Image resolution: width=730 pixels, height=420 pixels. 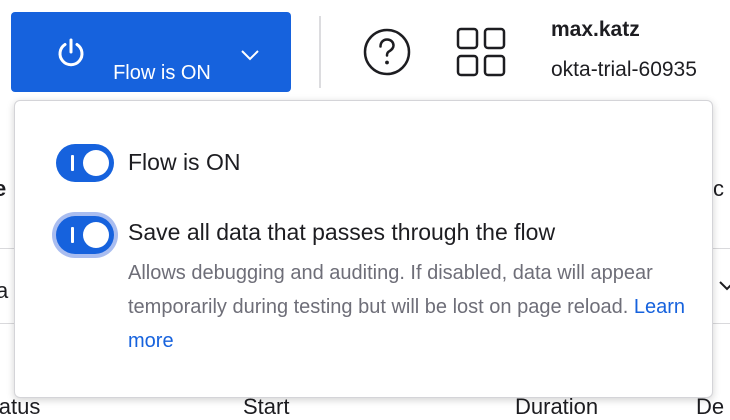 What do you see at coordinates (3, 188) in the screenshot?
I see `background-partial-heading: e` at bounding box center [3, 188].